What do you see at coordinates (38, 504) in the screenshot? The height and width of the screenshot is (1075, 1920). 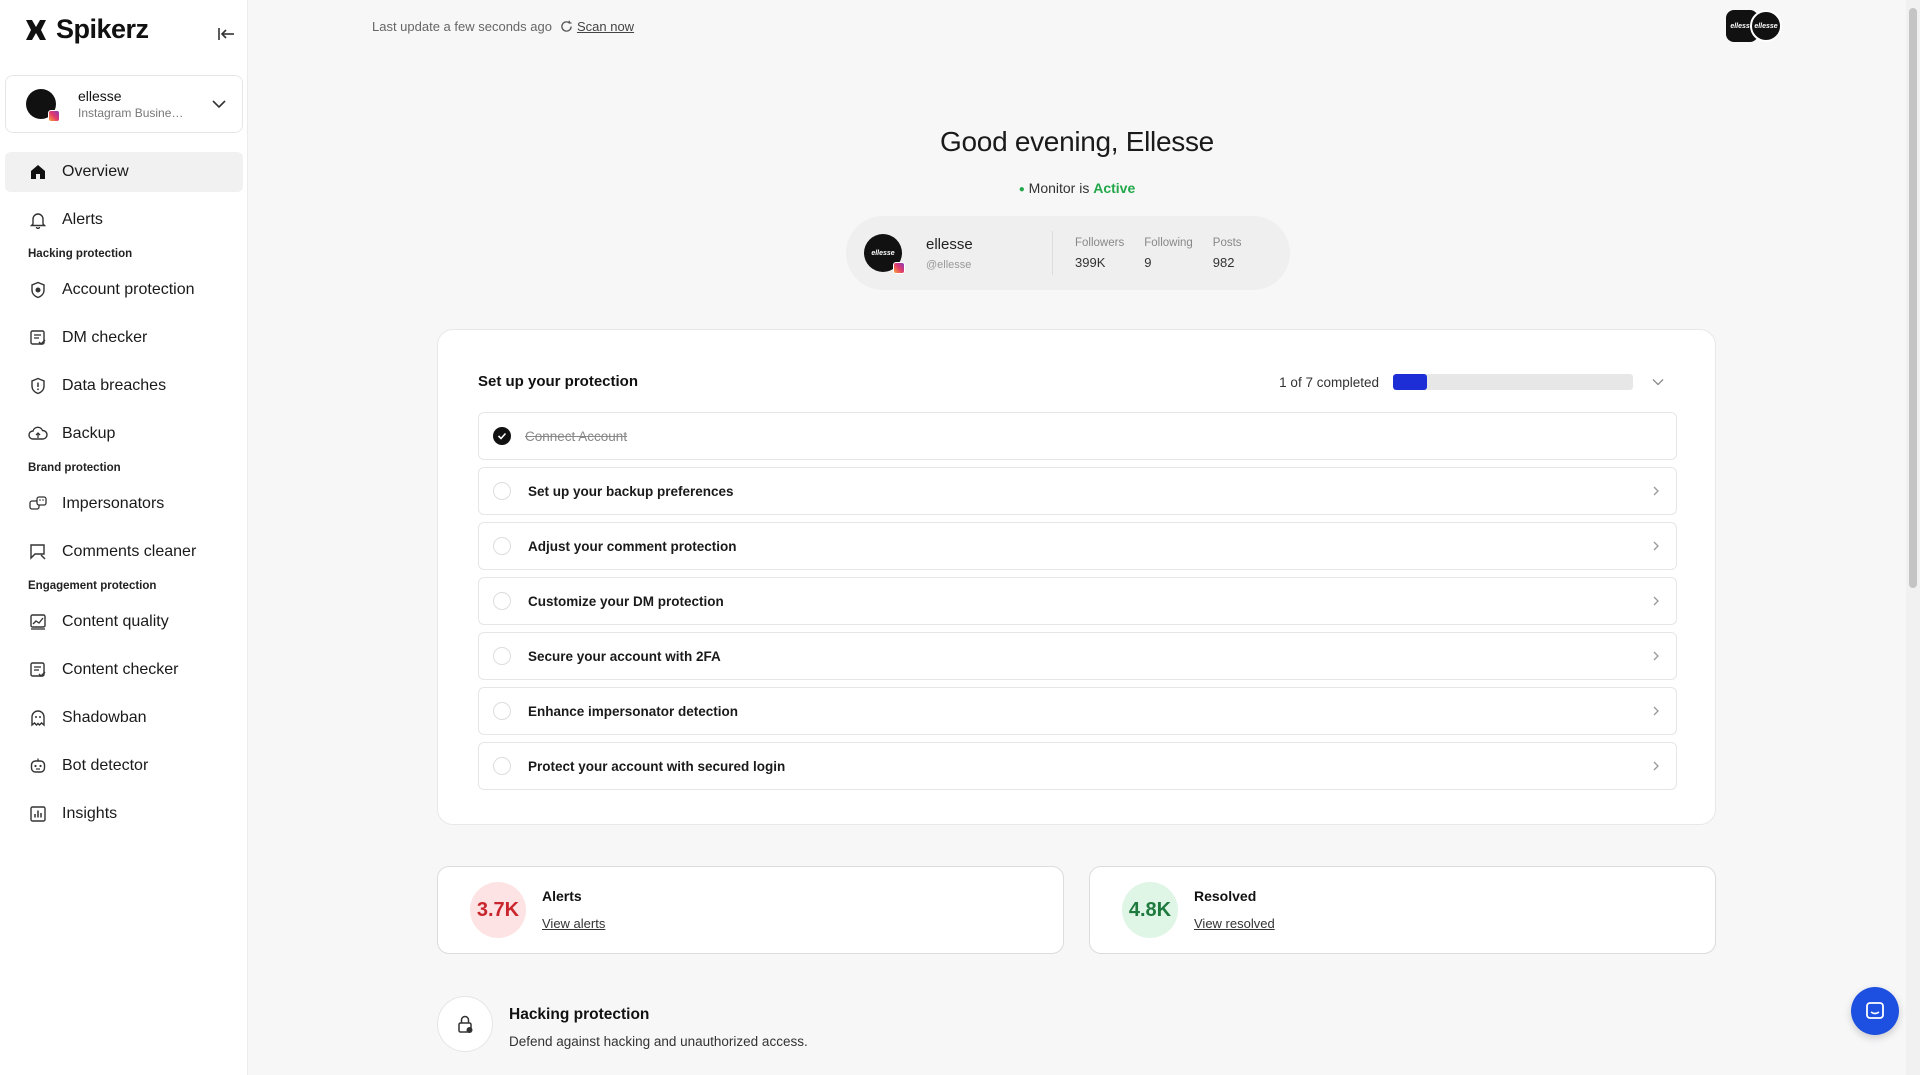 I see `masks-icon` at bounding box center [38, 504].